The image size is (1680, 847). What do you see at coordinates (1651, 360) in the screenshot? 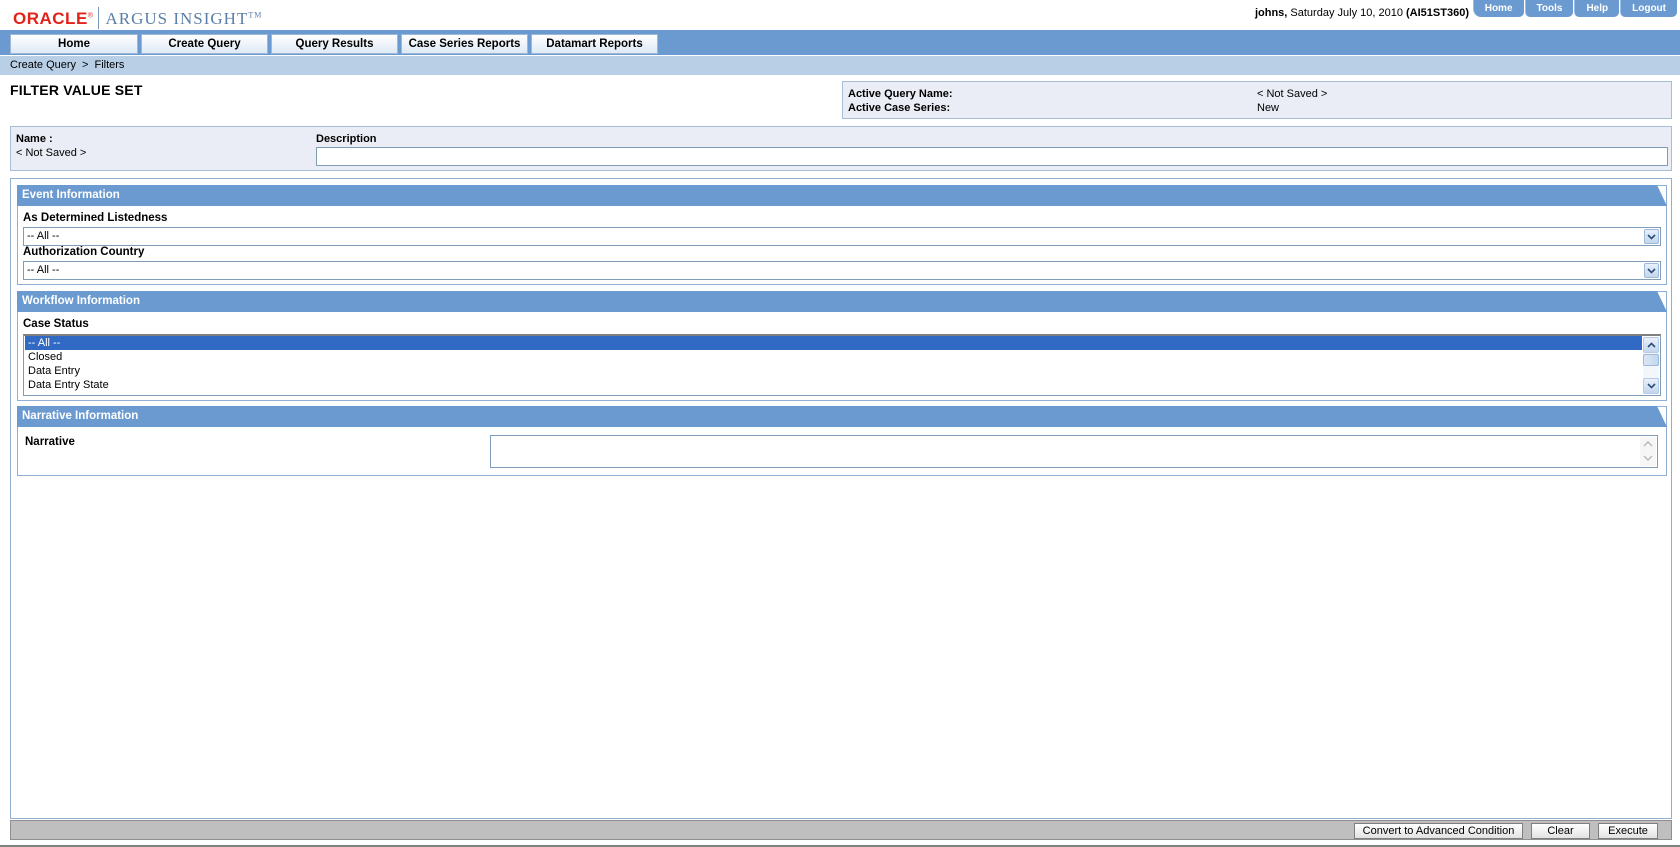
I see `scrollbar-thumb` at bounding box center [1651, 360].